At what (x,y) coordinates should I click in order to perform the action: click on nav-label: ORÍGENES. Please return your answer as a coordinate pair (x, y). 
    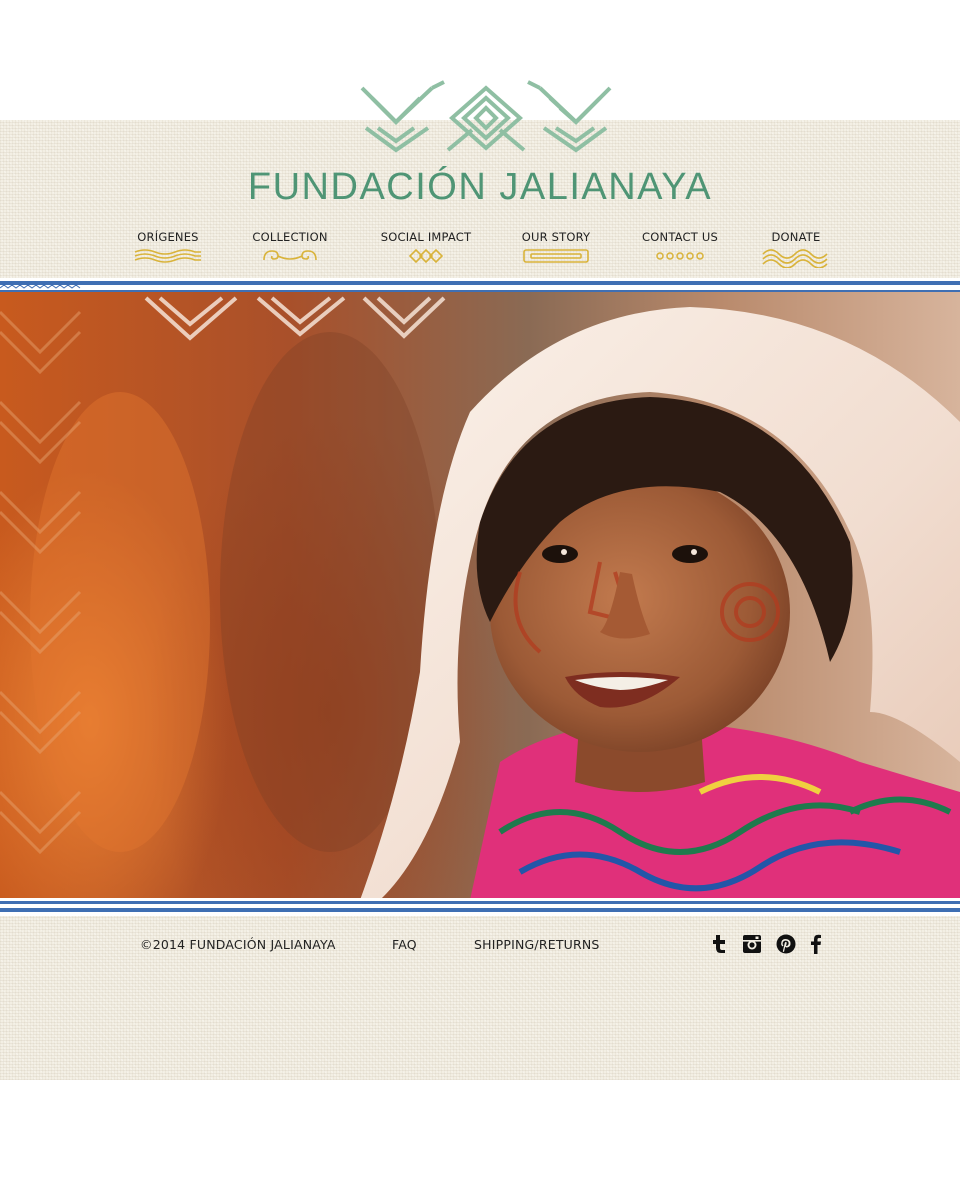
    Looking at the image, I should click on (168, 237).